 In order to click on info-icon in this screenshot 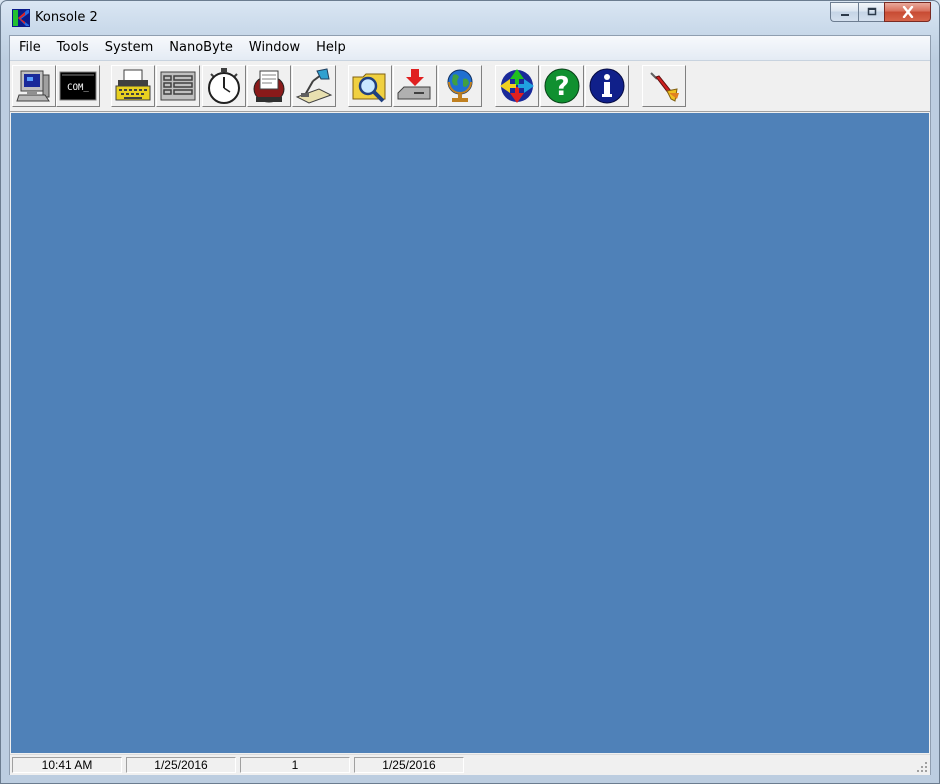, I will do `click(607, 86)`.